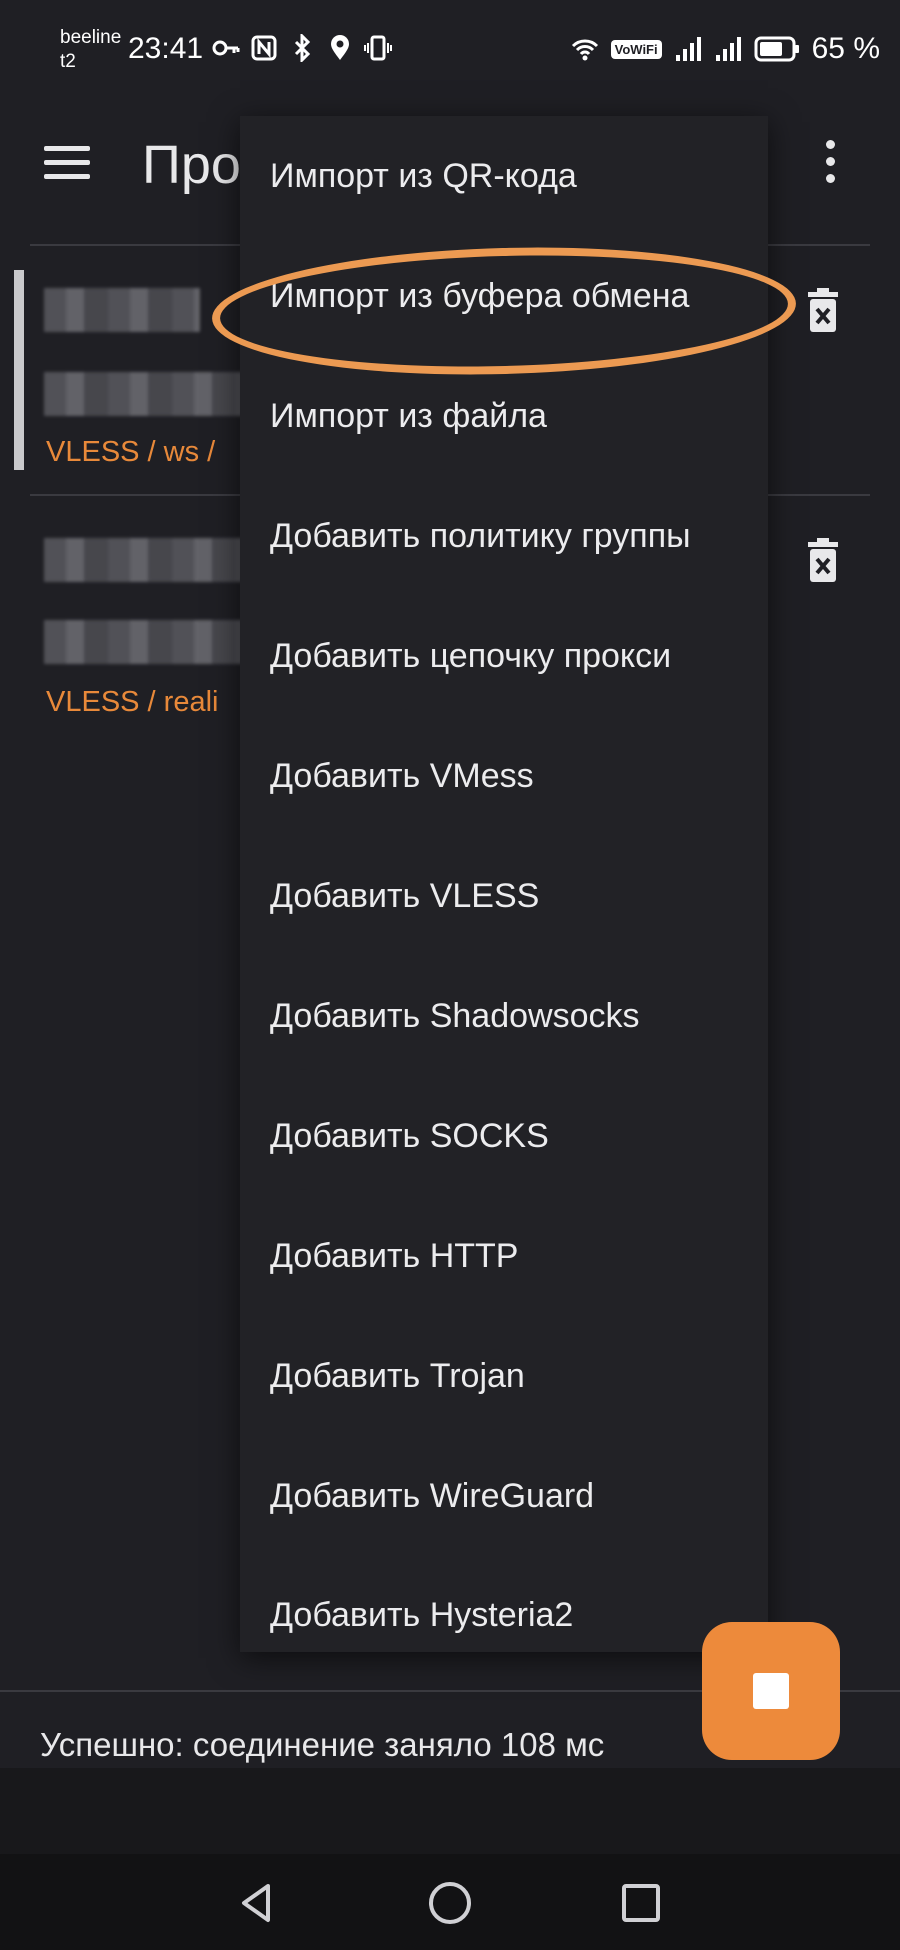 The width and height of the screenshot is (900, 1950). I want to click on selected-indicator, so click(19, 370).